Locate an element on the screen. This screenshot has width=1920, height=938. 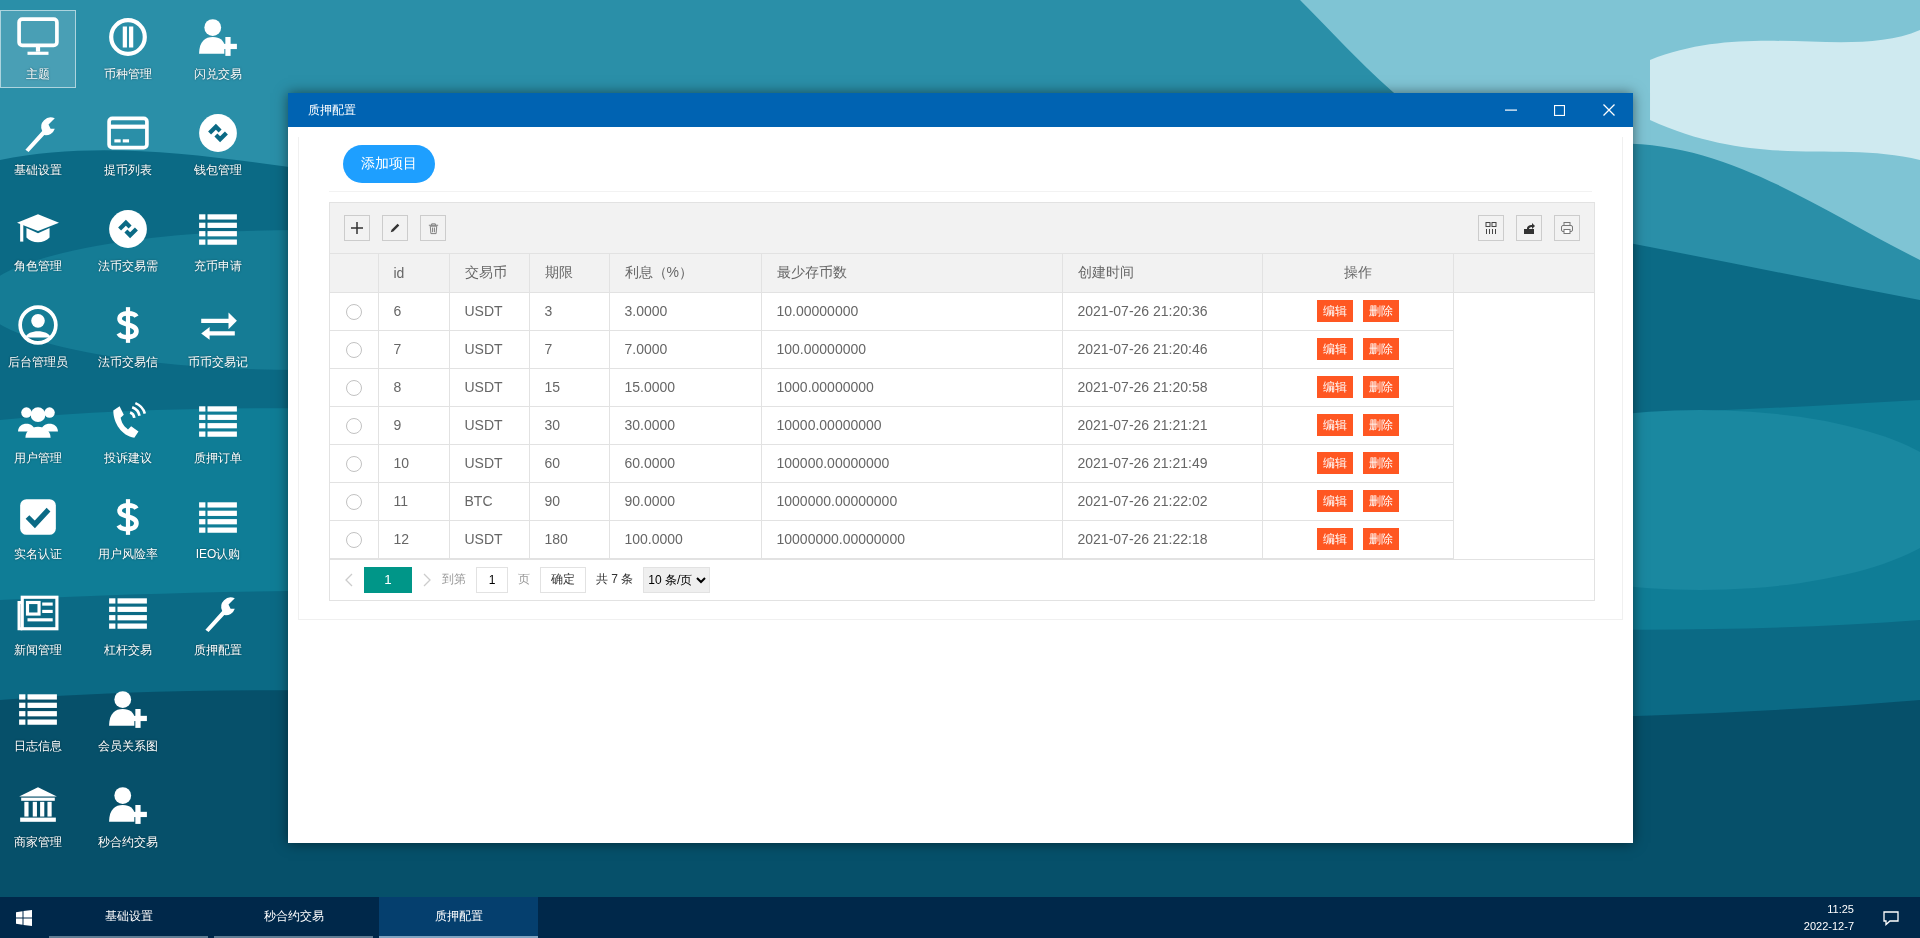
table-cell: 7.0000 is located at coordinates (685, 349).